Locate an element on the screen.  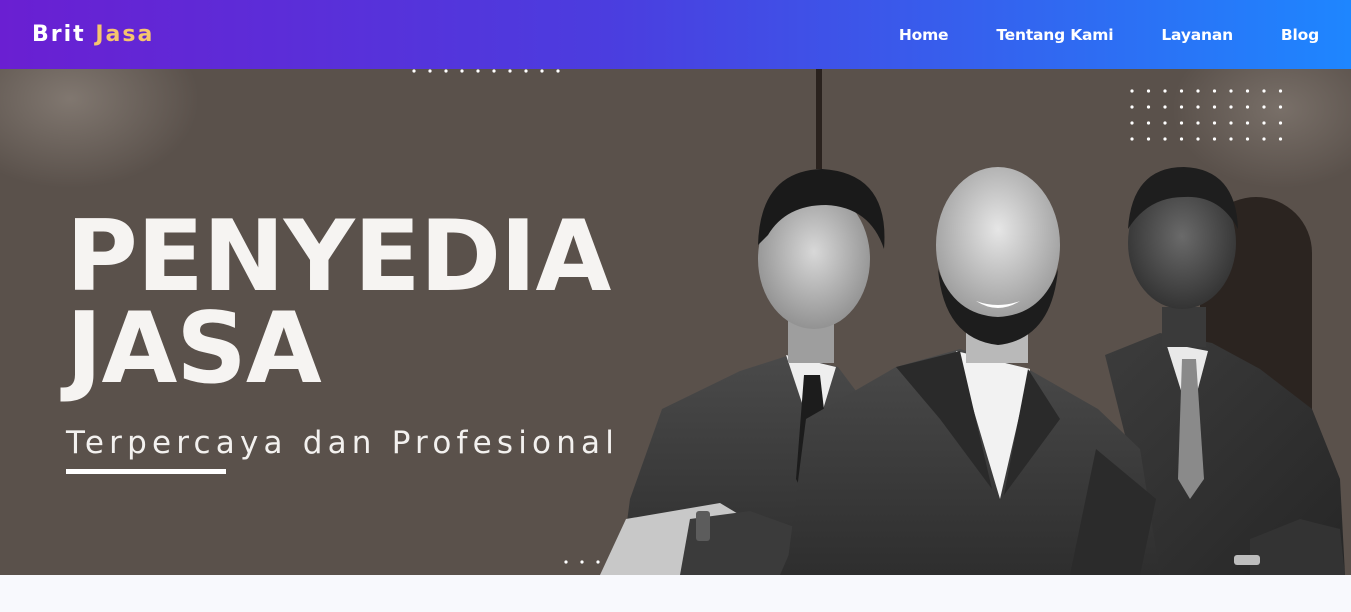
subtitle-underline is located at coordinates (146, 471).